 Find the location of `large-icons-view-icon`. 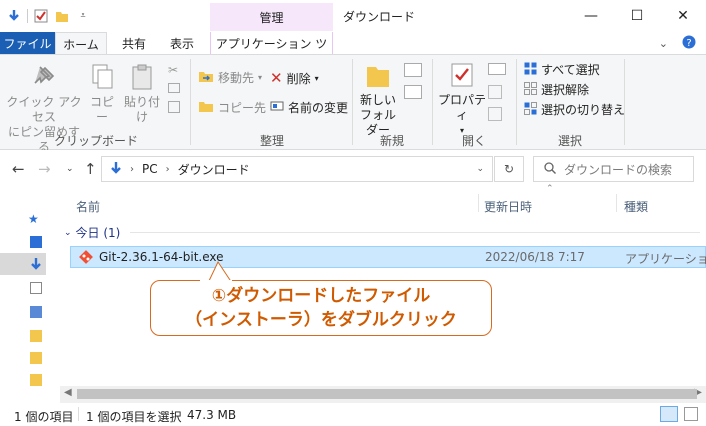

large-icons-view-icon is located at coordinates (691, 414).